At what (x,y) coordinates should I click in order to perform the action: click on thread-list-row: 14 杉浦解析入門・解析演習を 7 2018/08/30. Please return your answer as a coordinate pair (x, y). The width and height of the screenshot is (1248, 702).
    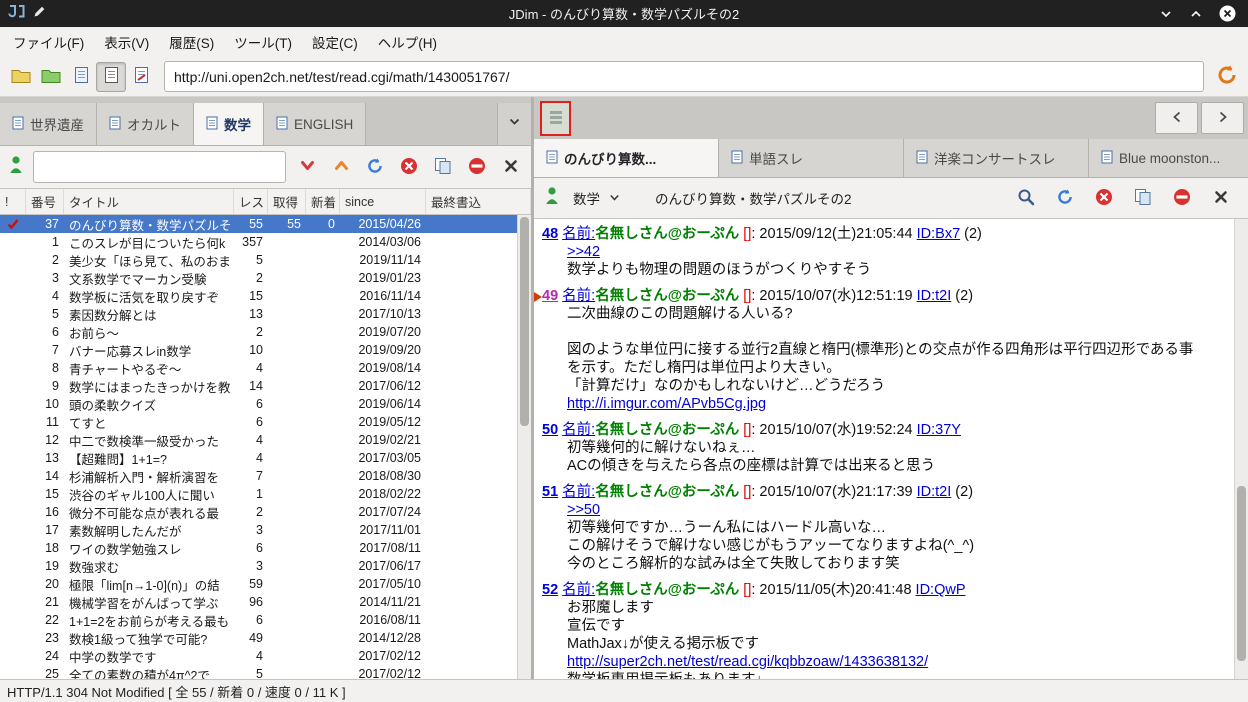
    Looking at the image, I should click on (259, 476).